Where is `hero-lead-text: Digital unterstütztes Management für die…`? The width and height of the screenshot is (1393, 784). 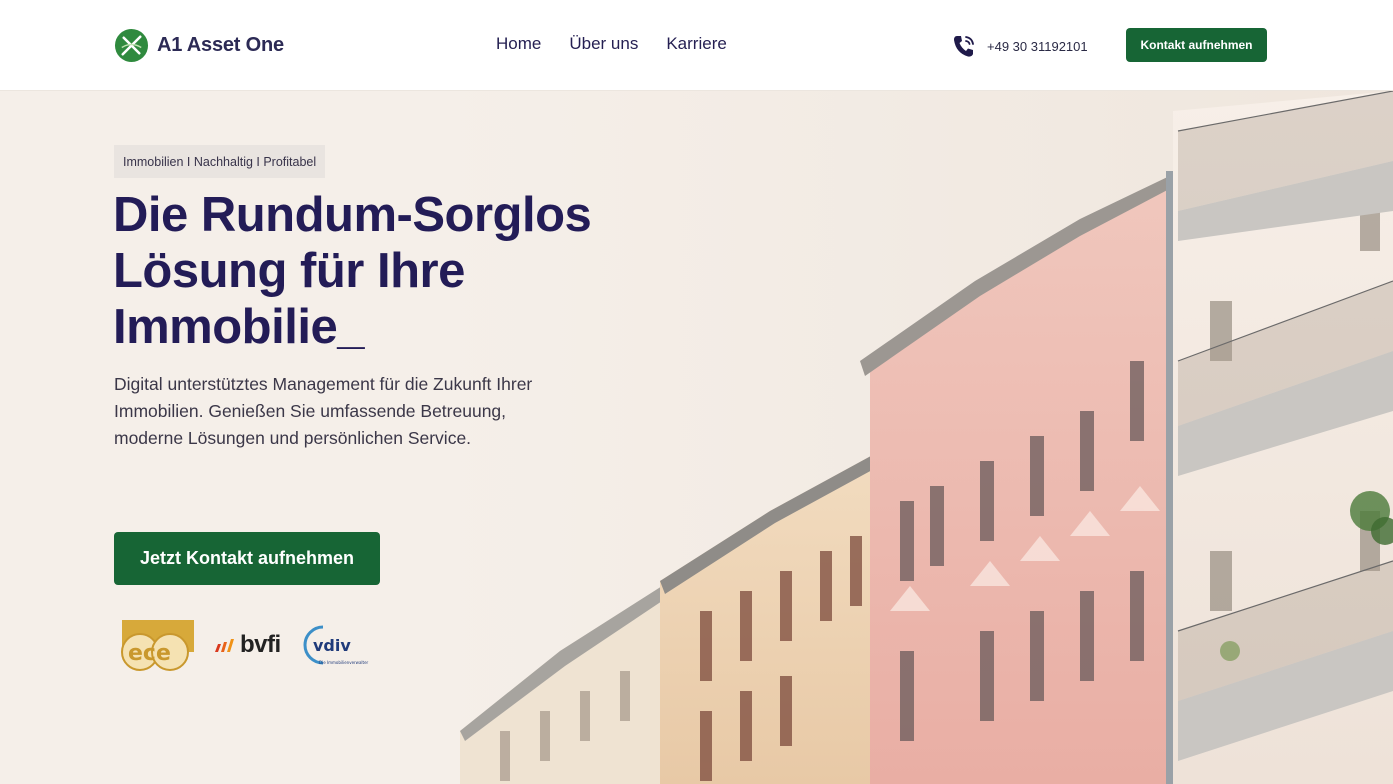
hero-lead-text: Digital unterstütztes Management für die… is located at coordinates (323, 411).